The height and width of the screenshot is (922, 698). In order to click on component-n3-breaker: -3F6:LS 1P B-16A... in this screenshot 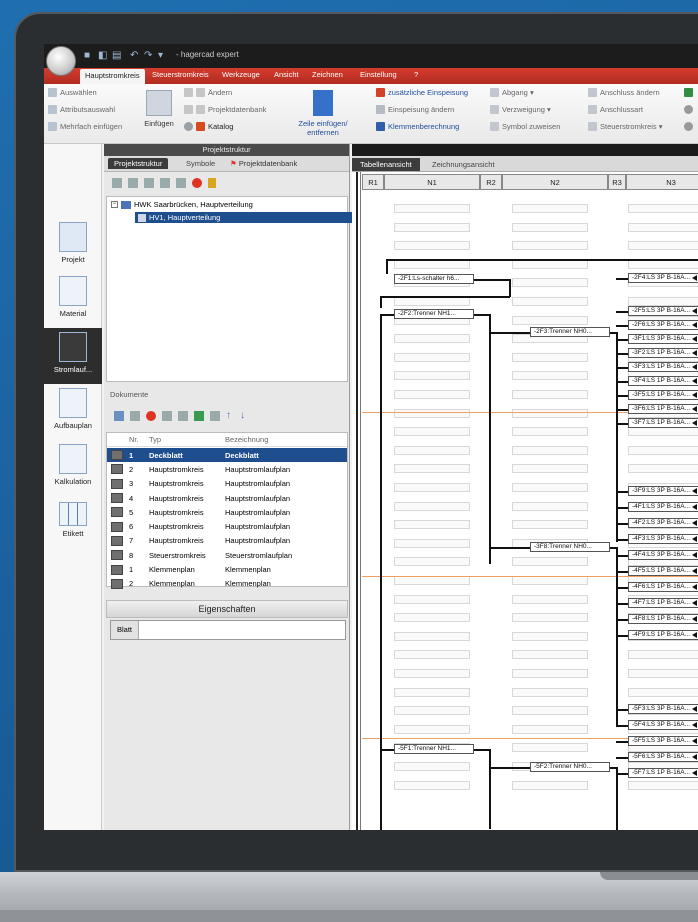, I will do `click(663, 409)`.